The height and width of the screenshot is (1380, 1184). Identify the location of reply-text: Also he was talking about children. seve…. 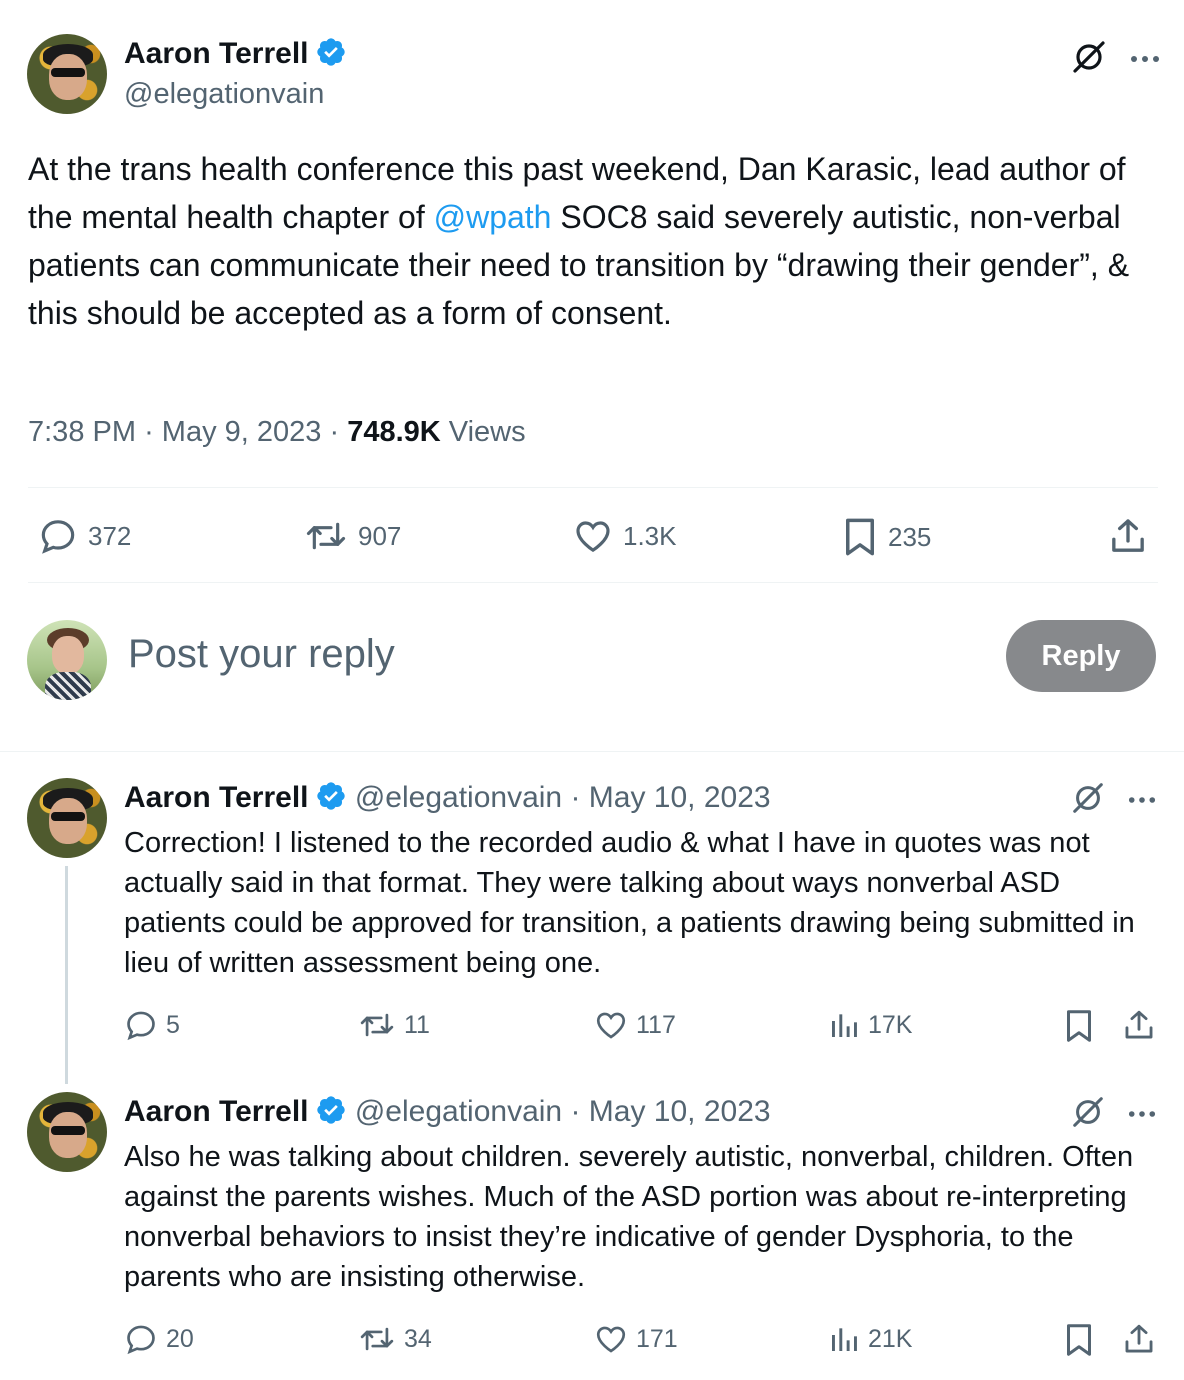
(629, 1217).